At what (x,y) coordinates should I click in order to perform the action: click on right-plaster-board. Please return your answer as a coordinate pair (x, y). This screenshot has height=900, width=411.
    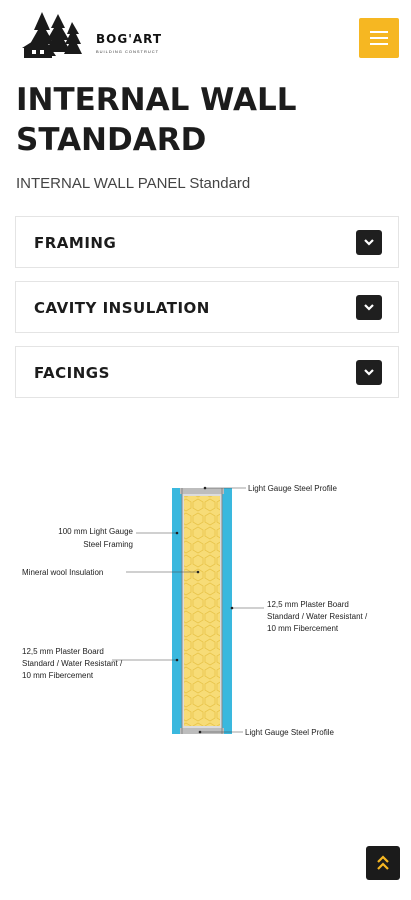
    Looking at the image, I should click on (227, 611).